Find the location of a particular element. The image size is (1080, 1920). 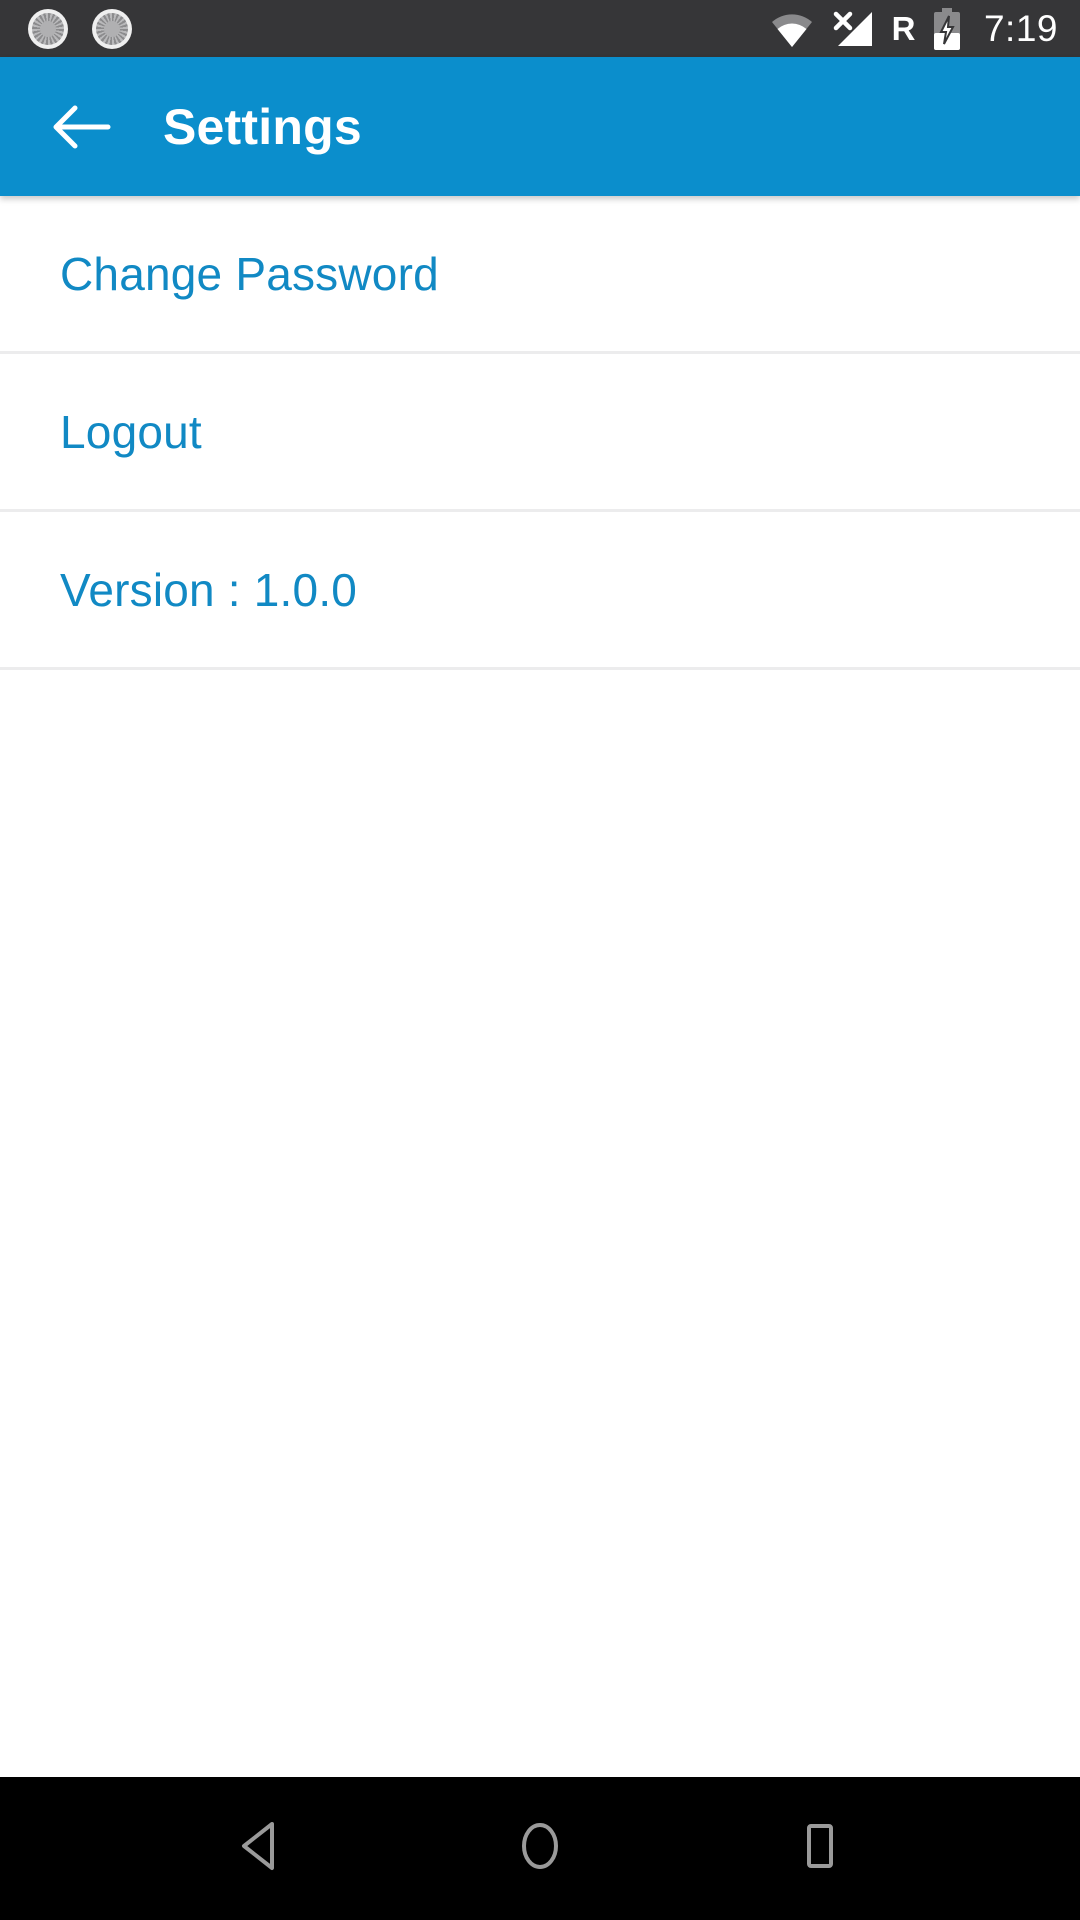

cellular-no-signal-icon is located at coordinates (853, 29).